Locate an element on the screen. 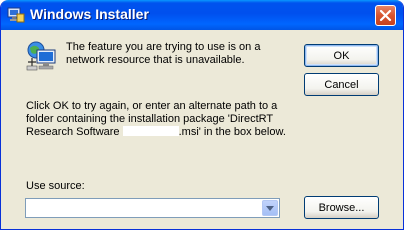 The height and width of the screenshot is (240, 404). installer-icon is located at coordinates (16, 15).